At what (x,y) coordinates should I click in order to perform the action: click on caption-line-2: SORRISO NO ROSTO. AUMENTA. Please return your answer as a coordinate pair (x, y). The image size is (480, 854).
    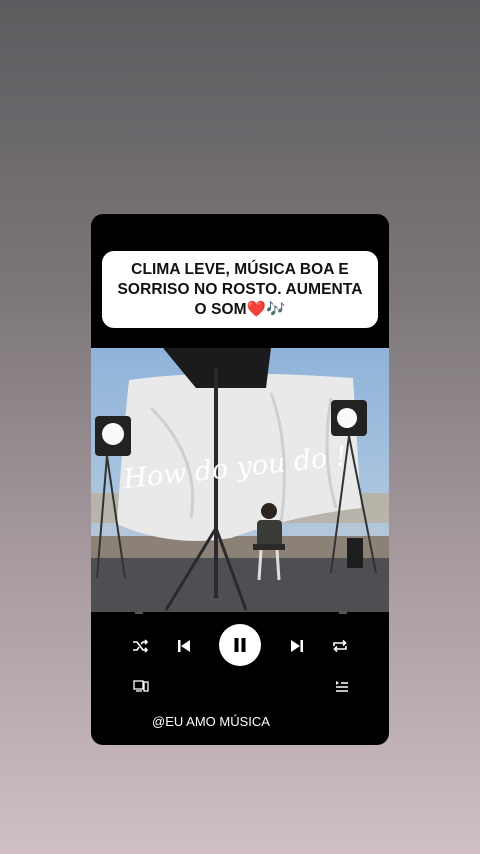
    Looking at the image, I should click on (240, 289).